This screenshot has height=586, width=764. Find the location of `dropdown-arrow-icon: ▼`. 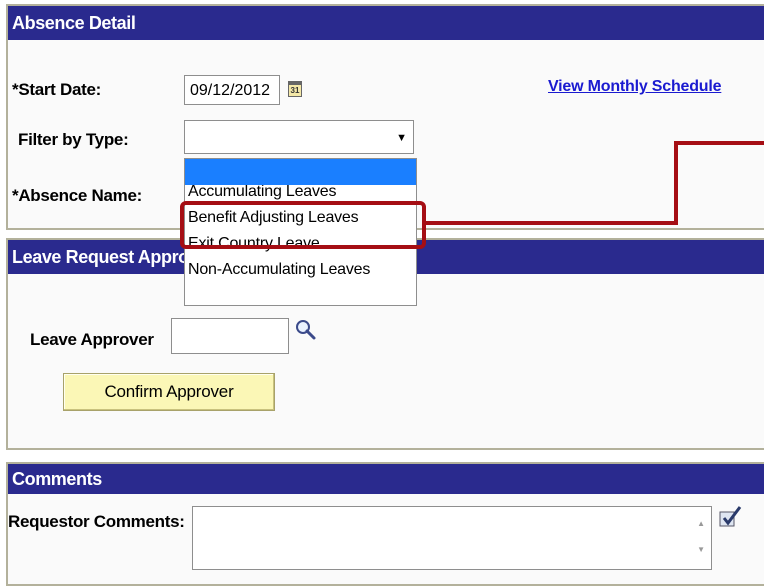

dropdown-arrow-icon: ▼ is located at coordinates (401, 138).